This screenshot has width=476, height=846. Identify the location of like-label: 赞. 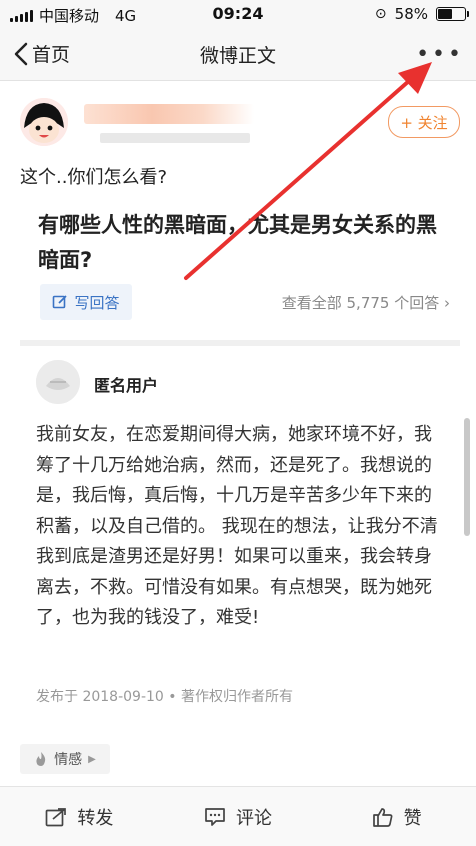
(412, 818).